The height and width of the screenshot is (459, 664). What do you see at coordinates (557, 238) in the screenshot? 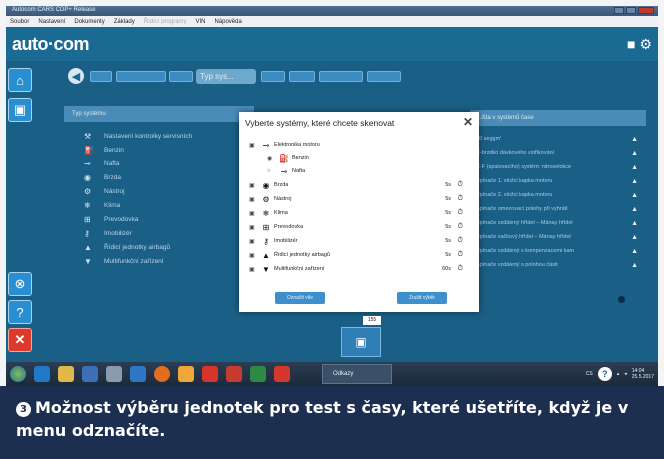
I see `list-item: Spínače vačkový hřídel – Mánay hřídel ▲` at bounding box center [557, 238].